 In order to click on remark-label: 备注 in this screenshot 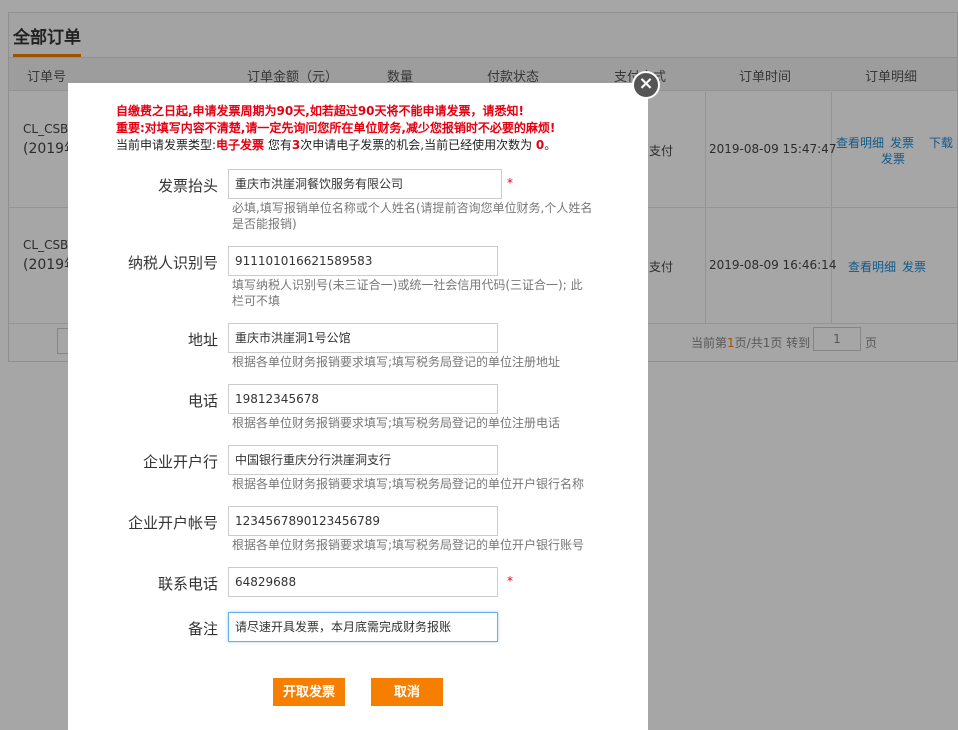, I will do `click(202, 629)`.